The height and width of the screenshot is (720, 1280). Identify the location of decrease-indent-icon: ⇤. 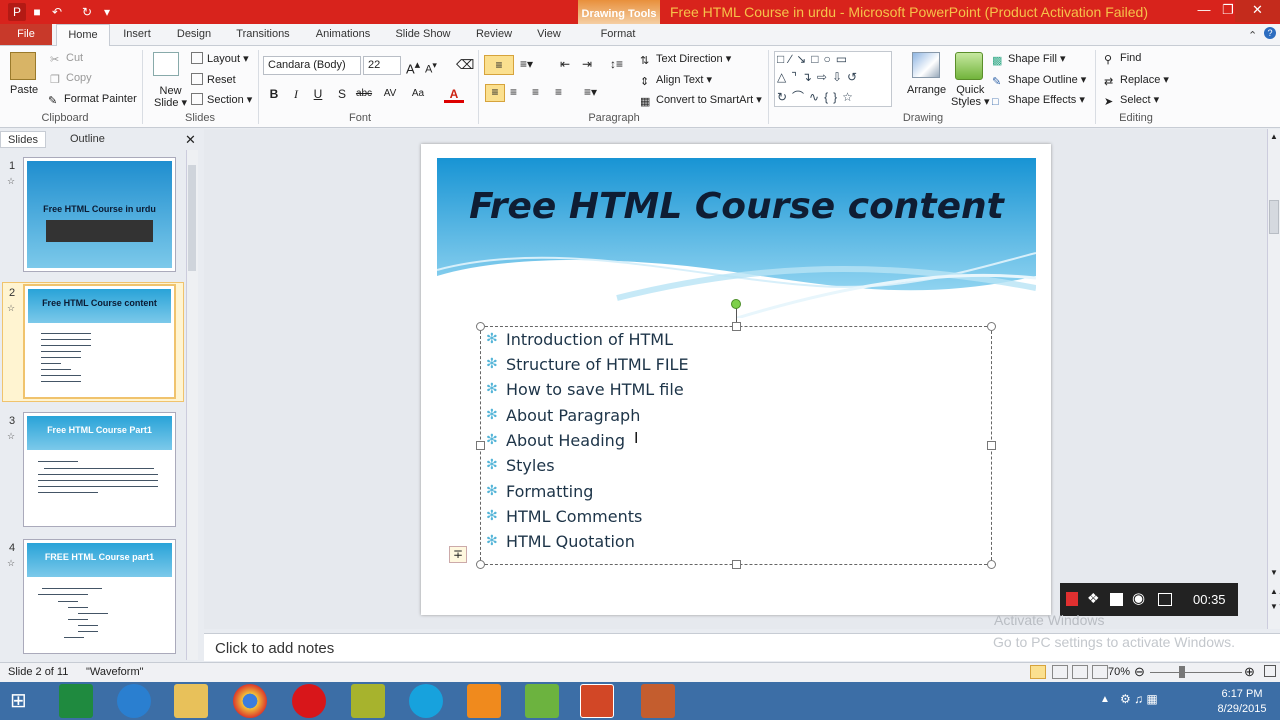
(565, 64).